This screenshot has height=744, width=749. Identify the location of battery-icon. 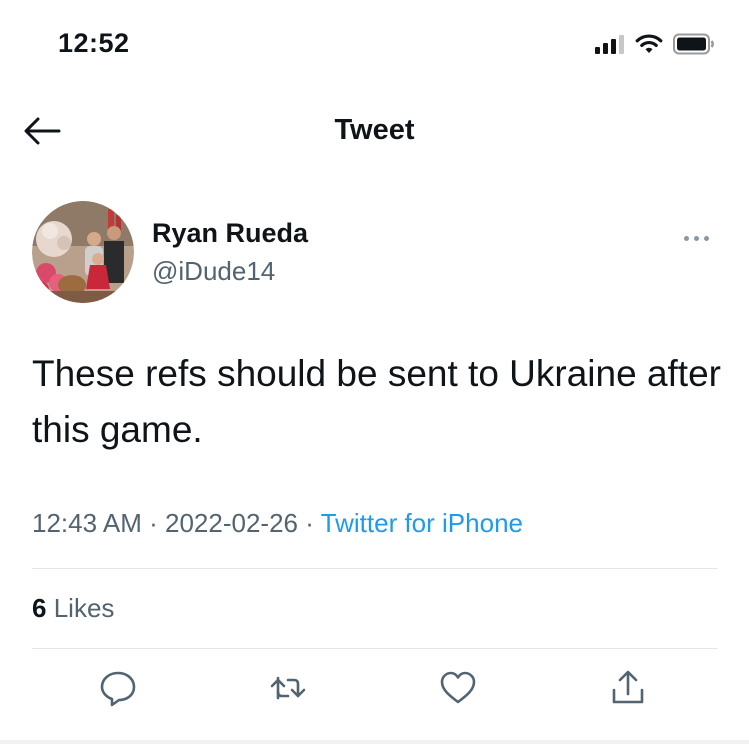
(694, 46).